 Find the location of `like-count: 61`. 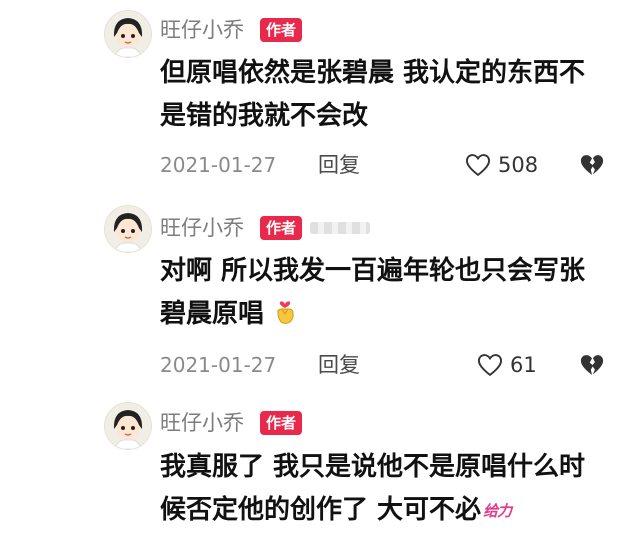

like-count: 61 is located at coordinates (523, 365).